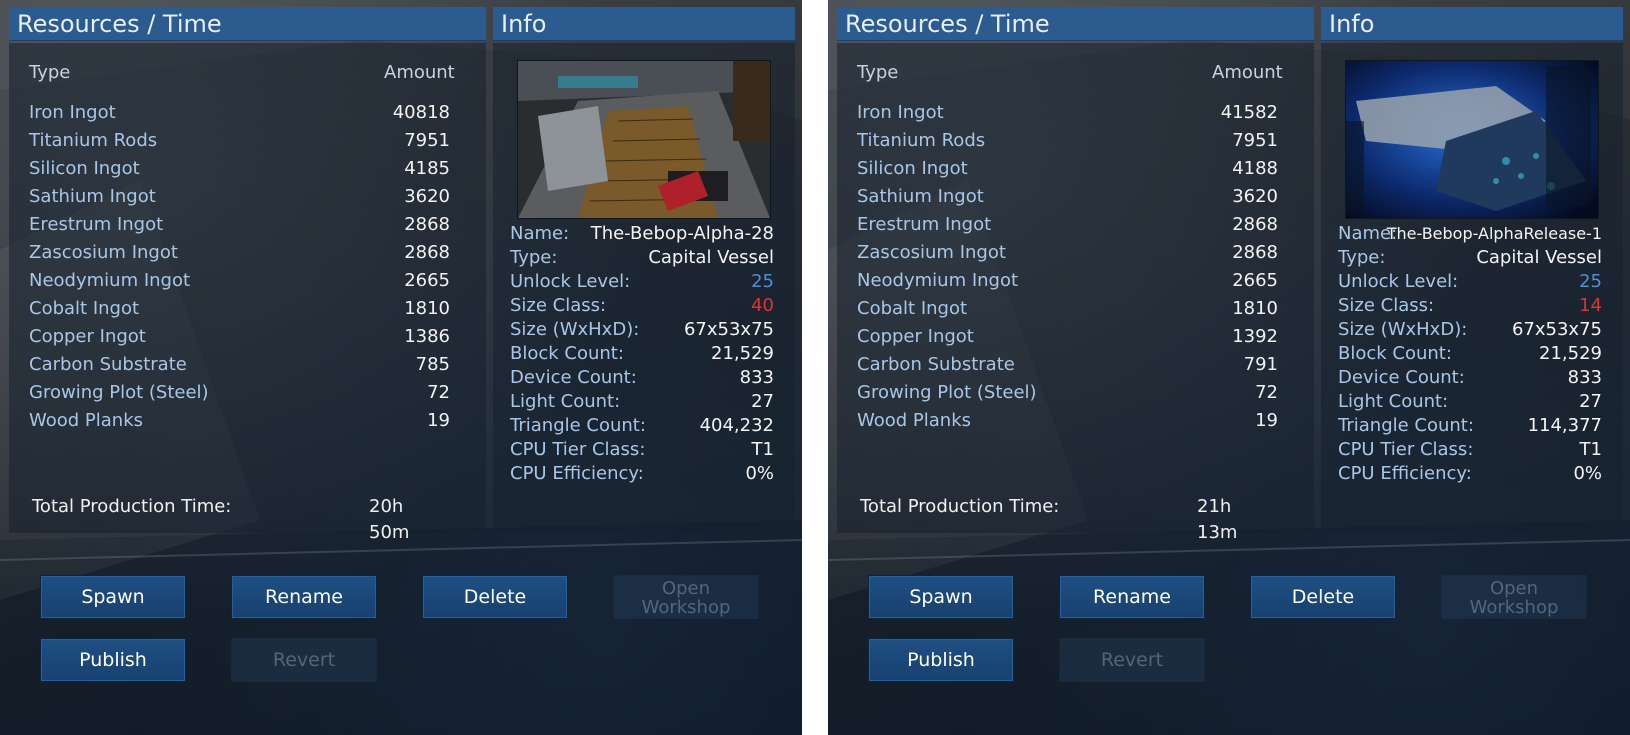 The image size is (1630, 735). What do you see at coordinates (1470, 378) in the screenshot?
I see `info-row-device-count: Device Count: 833` at bounding box center [1470, 378].